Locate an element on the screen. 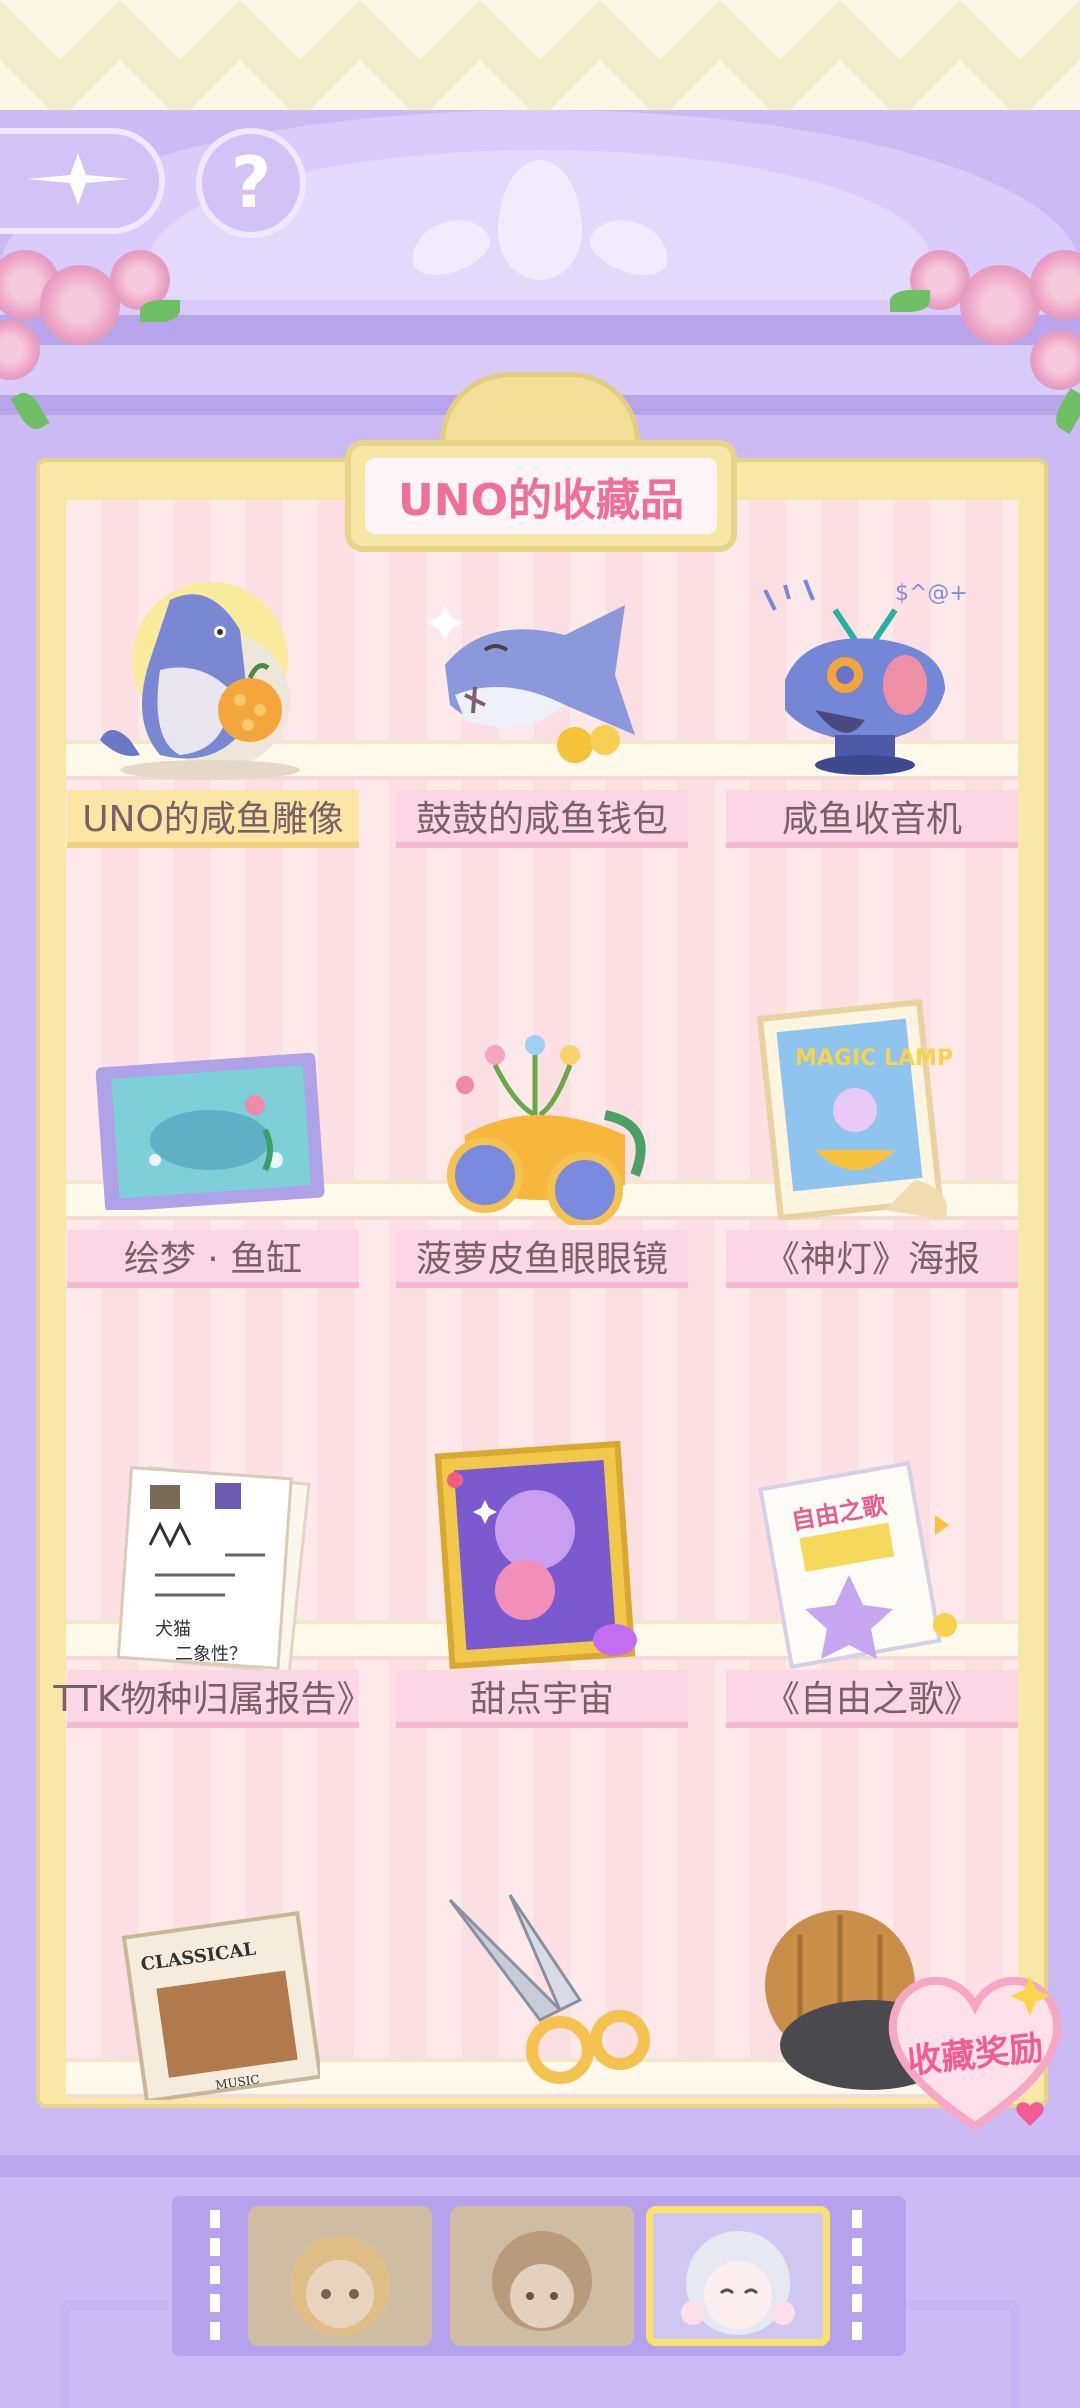 This screenshot has height=2408, width=1080. page-title: UNO的收藏品 is located at coordinates (541, 496).